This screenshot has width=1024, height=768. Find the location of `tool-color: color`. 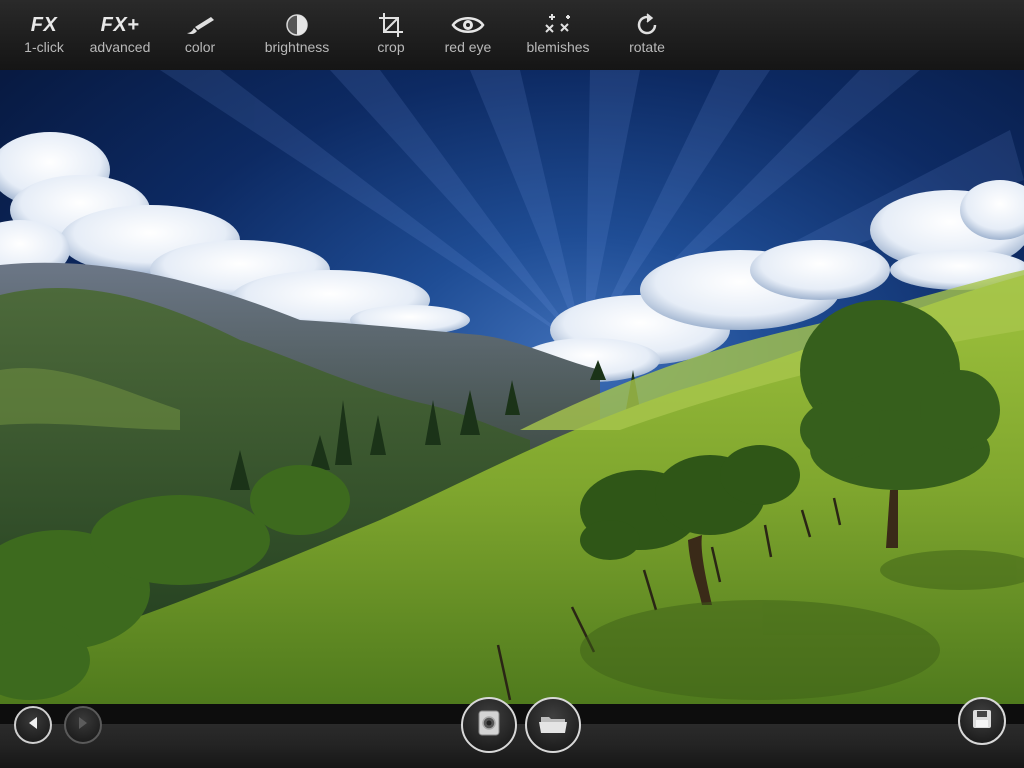

tool-color: color is located at coordinates (200, 35).